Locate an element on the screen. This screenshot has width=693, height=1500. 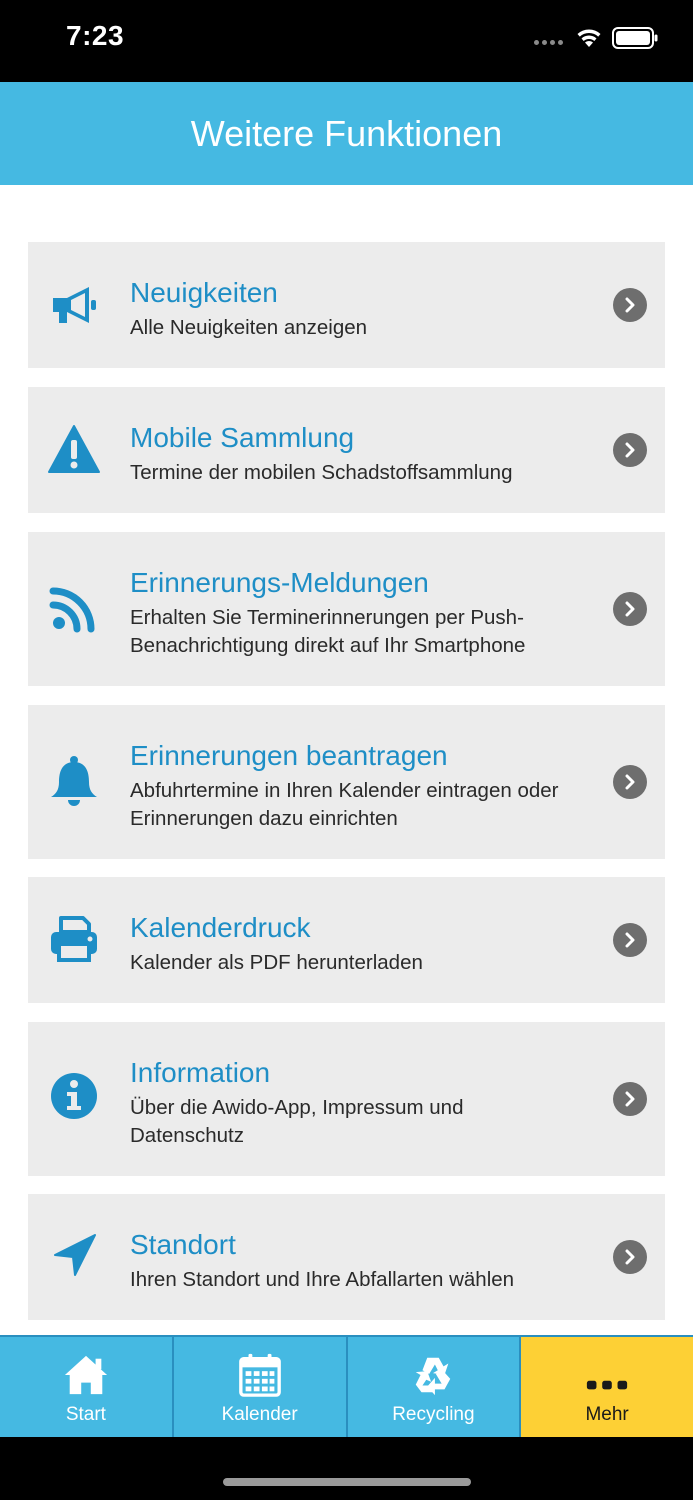
tab-mehr: Mehr is located at coordinates (607, 1387).